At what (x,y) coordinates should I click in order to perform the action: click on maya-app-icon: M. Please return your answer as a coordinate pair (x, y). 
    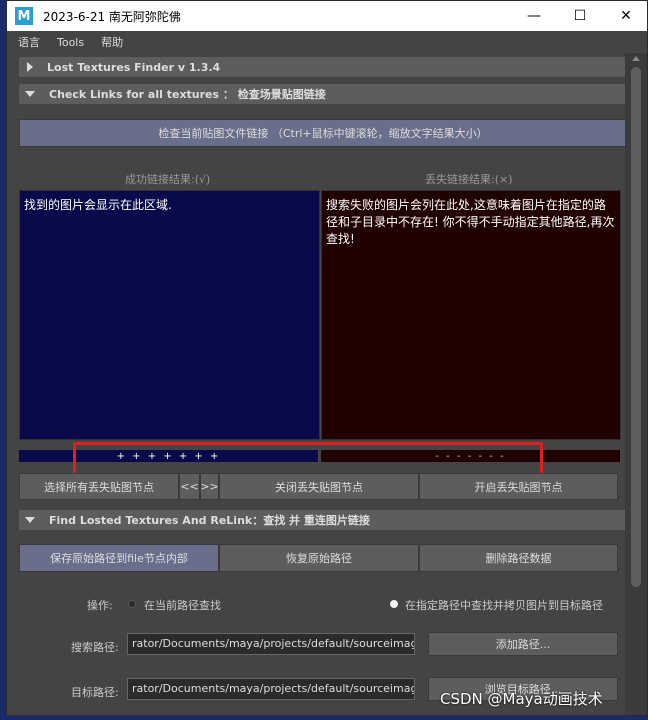
    Looking at the image, I should click on (24, 16).